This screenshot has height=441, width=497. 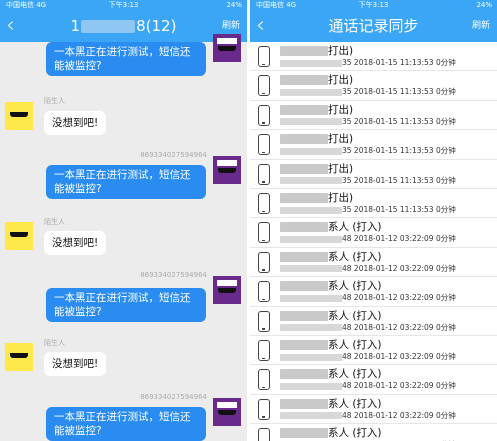 I want to click on nav-bar: ‹ 1 8(12) 刷新, so click(x=123, y=26).